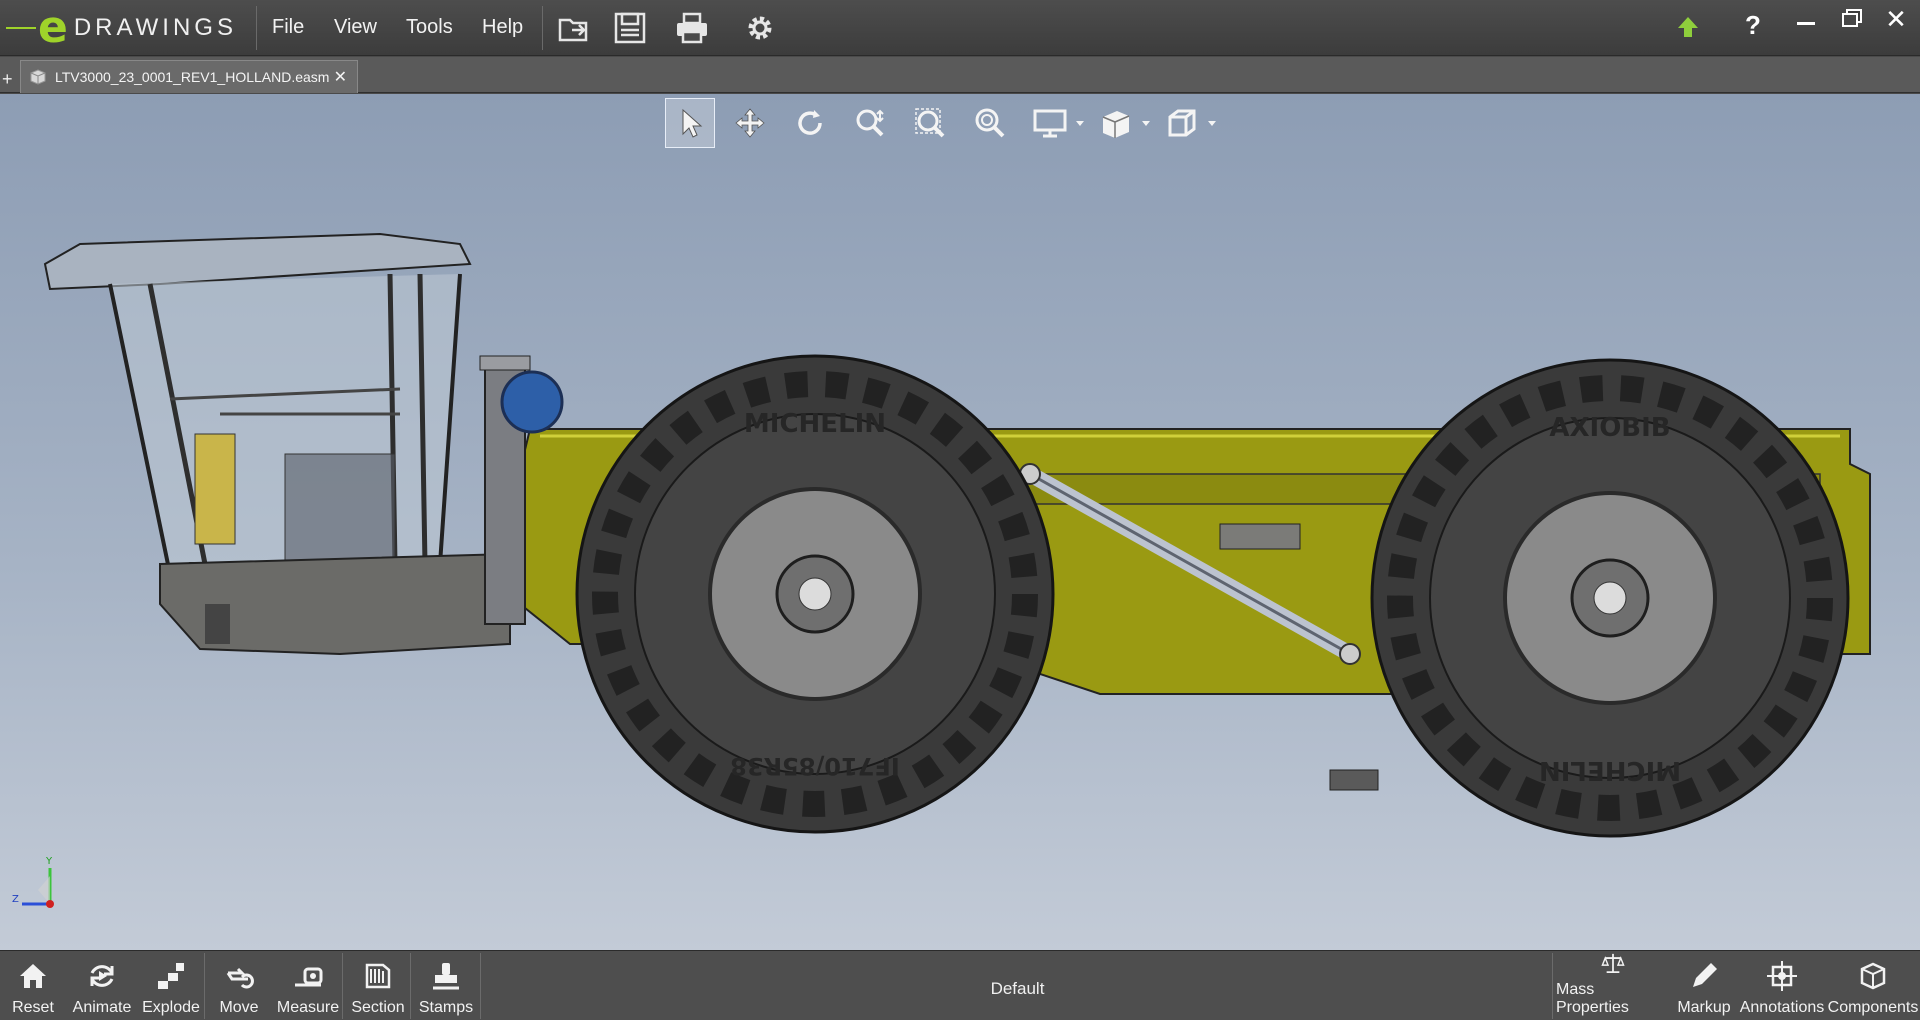 This screenshot has height=1020, width=1920. I want to click on annotations-button: Annotations, so click(1782, 985).